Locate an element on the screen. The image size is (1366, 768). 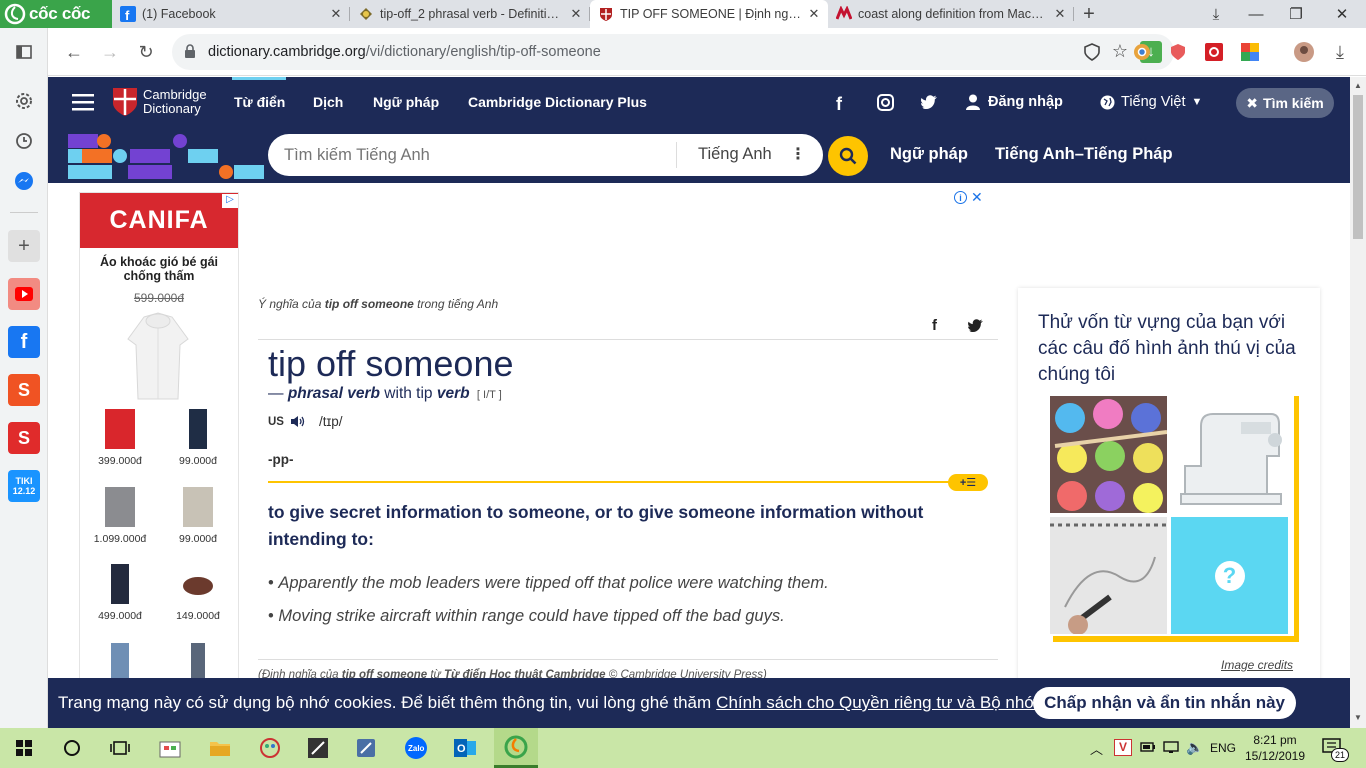
shopee-icon: S is located at coordinates (24, 390).